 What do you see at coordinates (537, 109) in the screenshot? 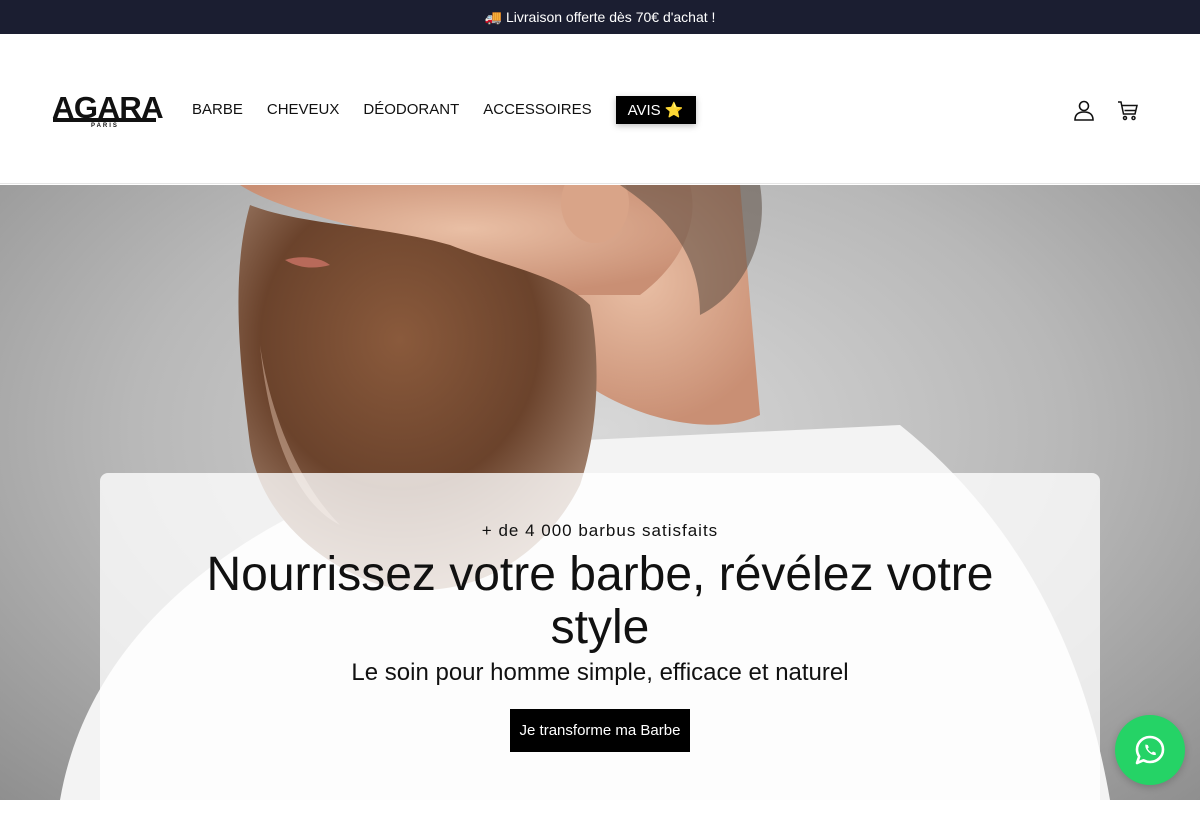
I see `nav-item-accessoires: ACCESSOIRES` at bounding box center [537, 109].